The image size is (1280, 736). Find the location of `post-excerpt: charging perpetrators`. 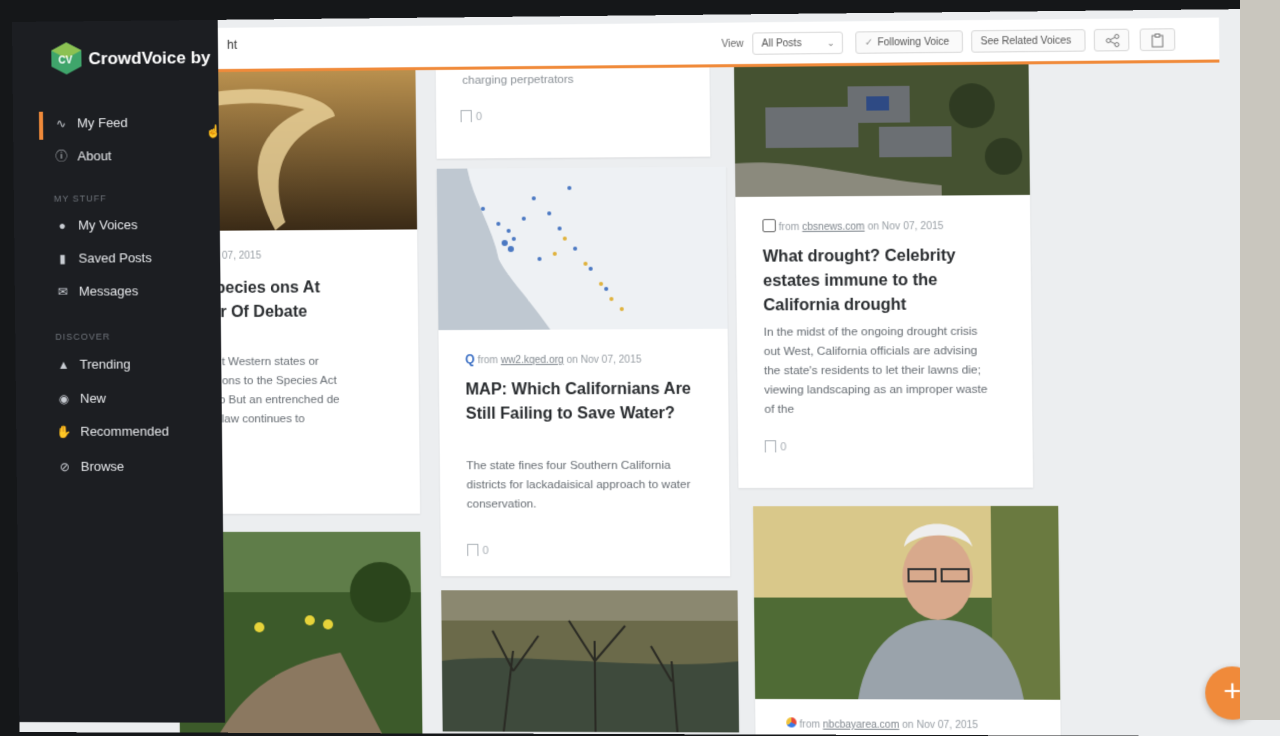

post-excerpt: charging perpetrators is located at coordinates (518, 80).